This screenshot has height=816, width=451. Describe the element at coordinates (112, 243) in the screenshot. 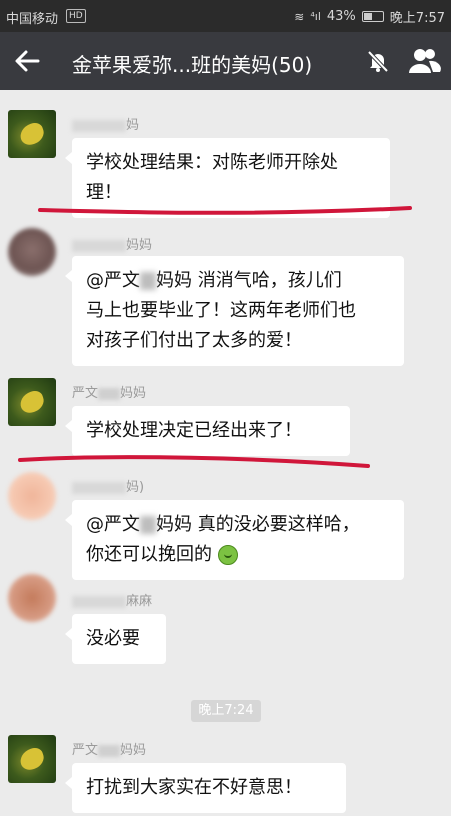

I see `sender-name: 妈妈` at that location.